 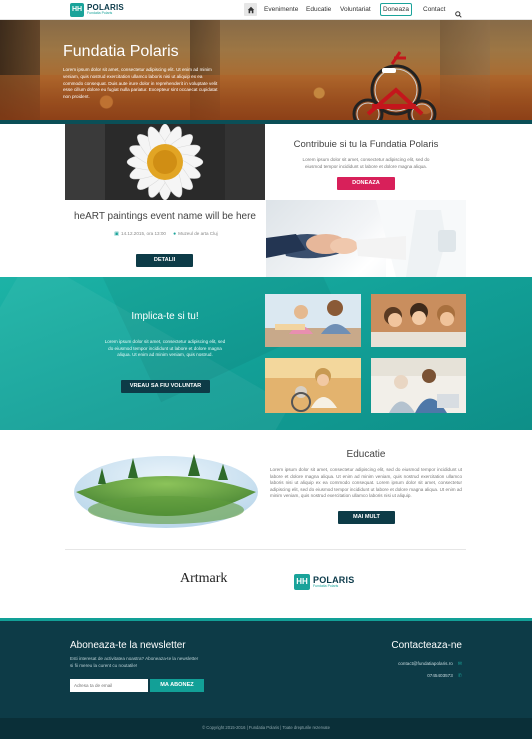 I want to click on newsletter-email-input, so click(x=109, y=685).